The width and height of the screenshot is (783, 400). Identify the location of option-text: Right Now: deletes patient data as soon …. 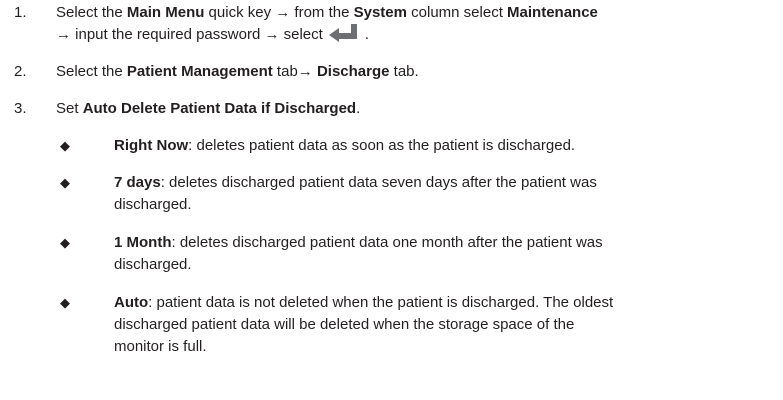
(444, 146).